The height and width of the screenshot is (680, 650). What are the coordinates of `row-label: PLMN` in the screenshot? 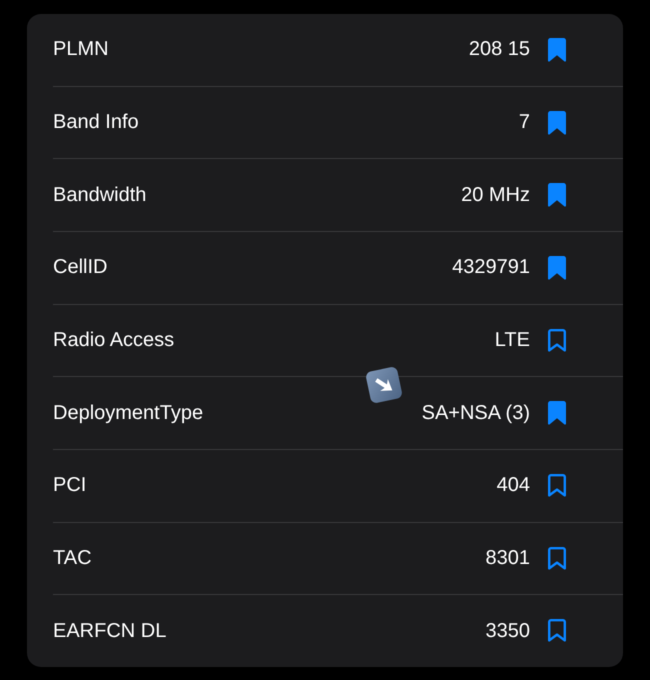 It's located at (81, 50).